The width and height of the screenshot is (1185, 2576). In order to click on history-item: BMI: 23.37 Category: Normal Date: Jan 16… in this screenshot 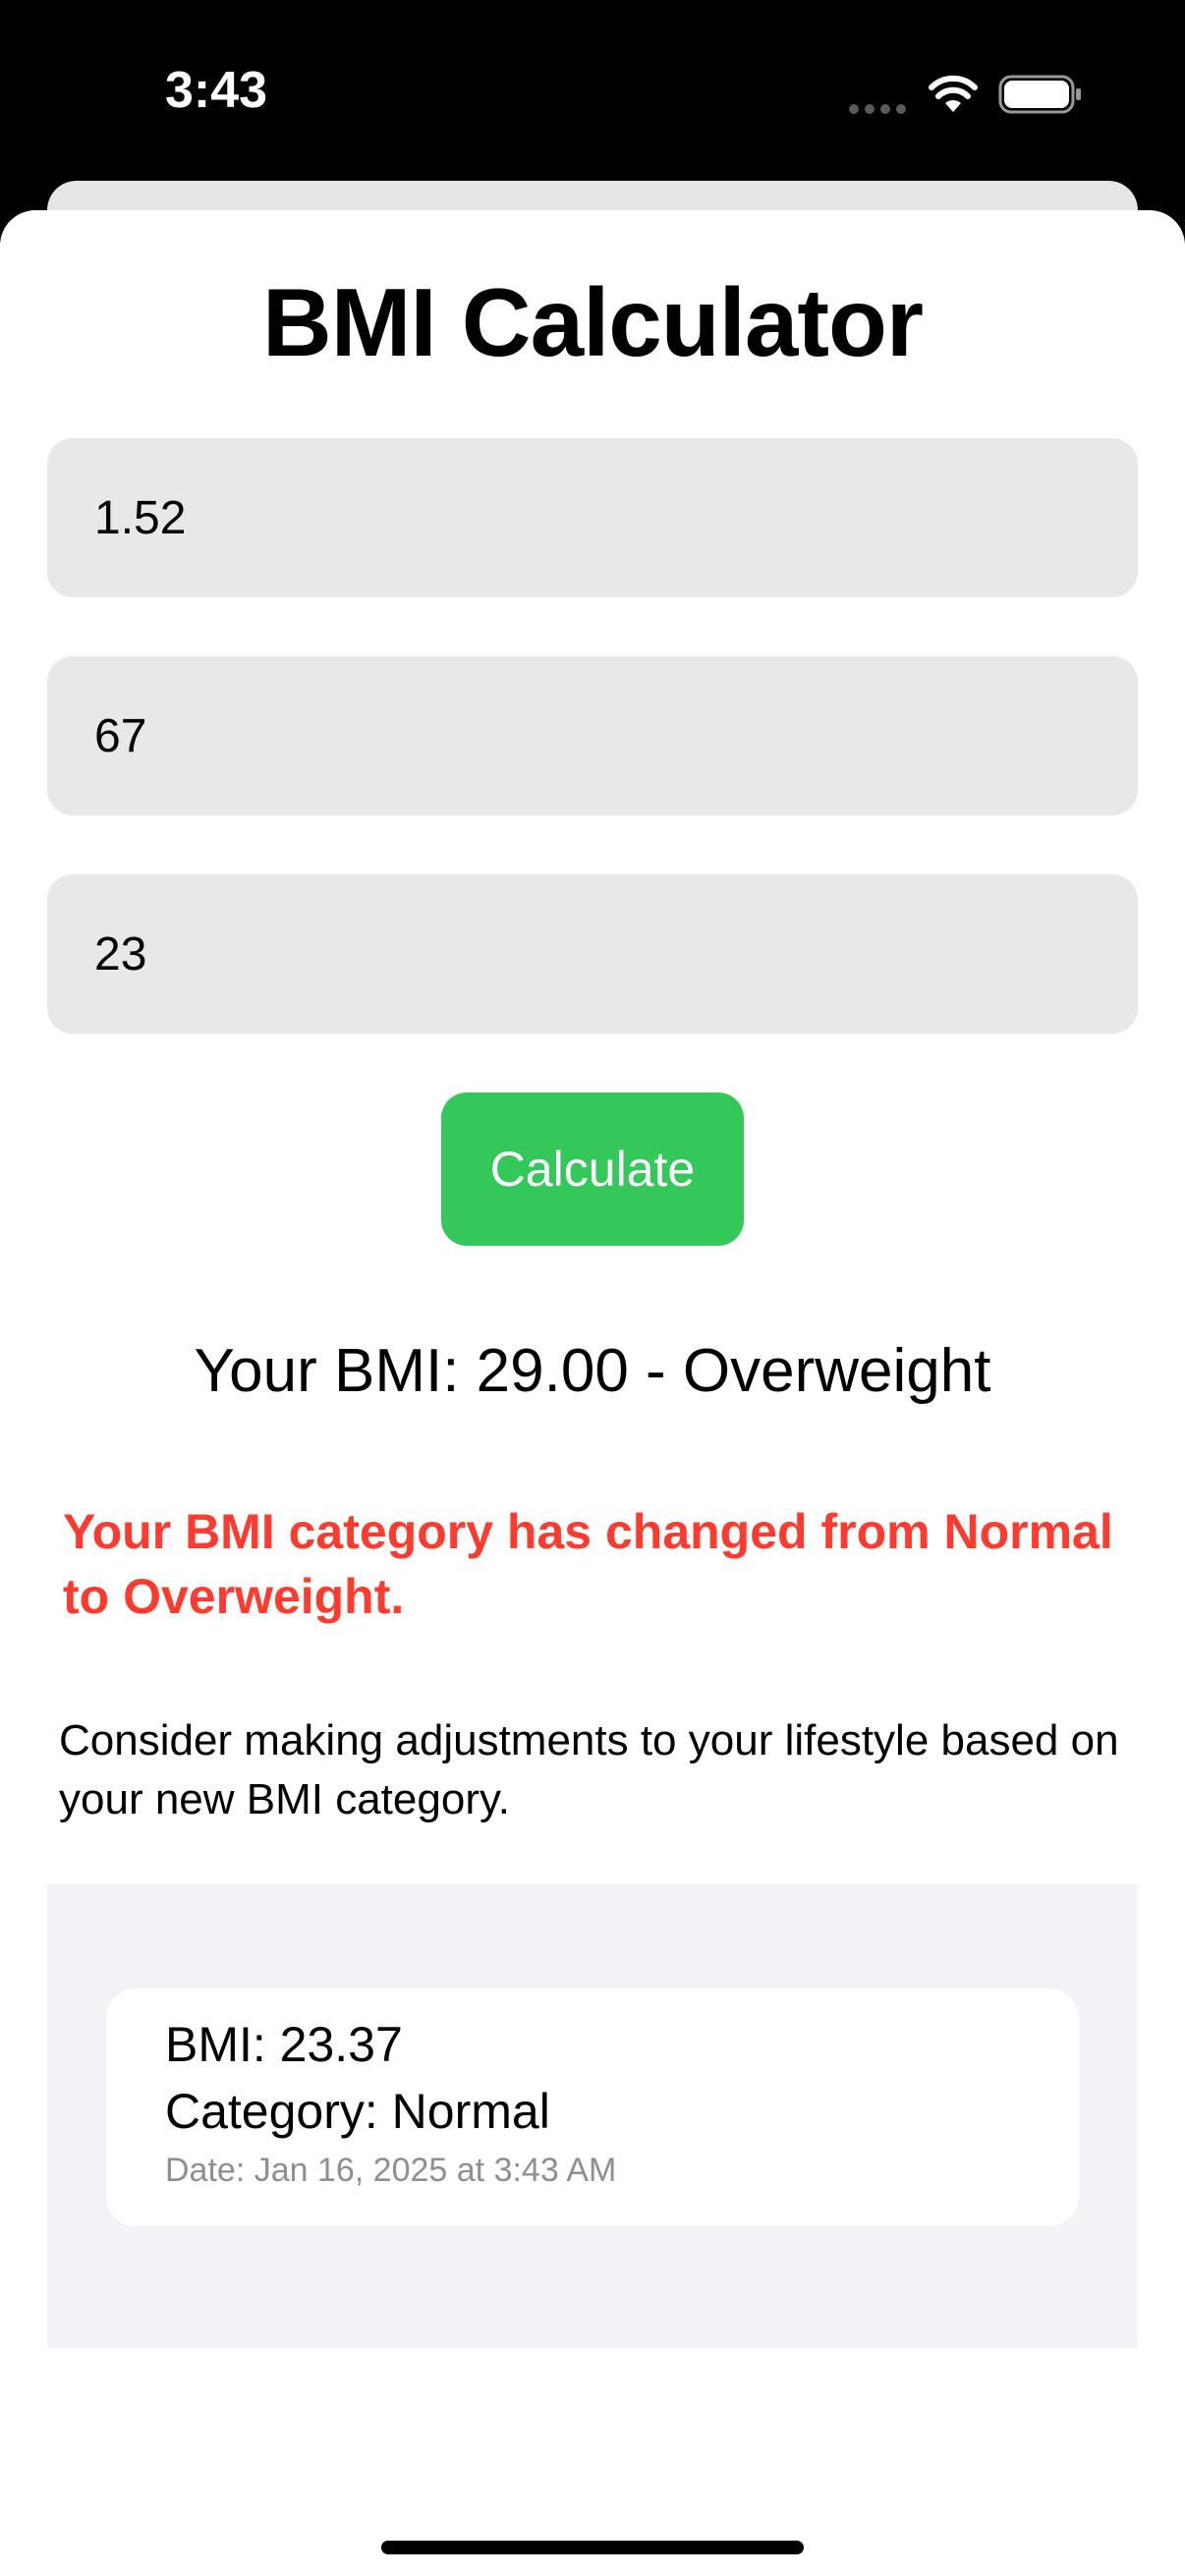, I will do `click(592, 2107)`.